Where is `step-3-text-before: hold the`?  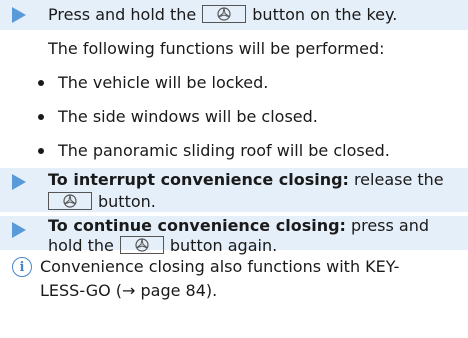 step-3-text-before: hold the is located at coordinates (81, 245).